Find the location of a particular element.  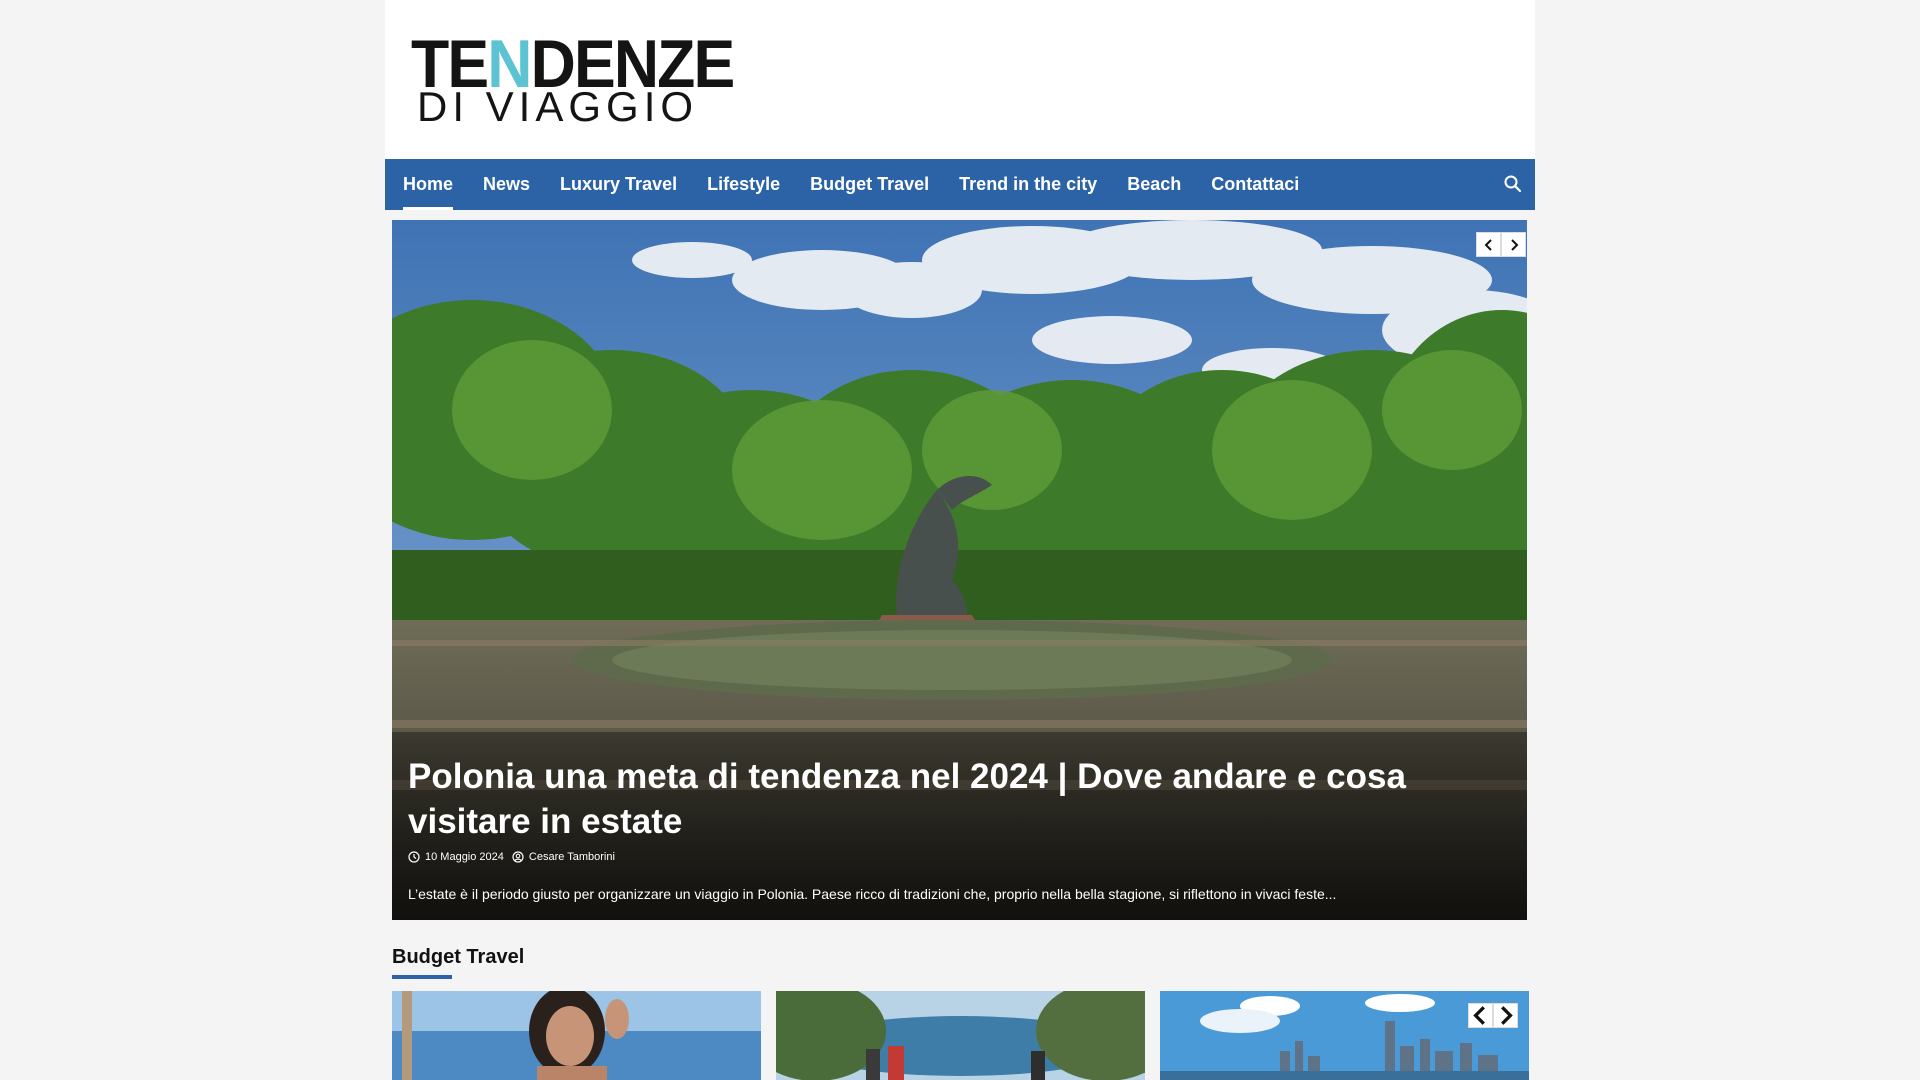

woman-beach-photo is located at coordinates (576, 1035).